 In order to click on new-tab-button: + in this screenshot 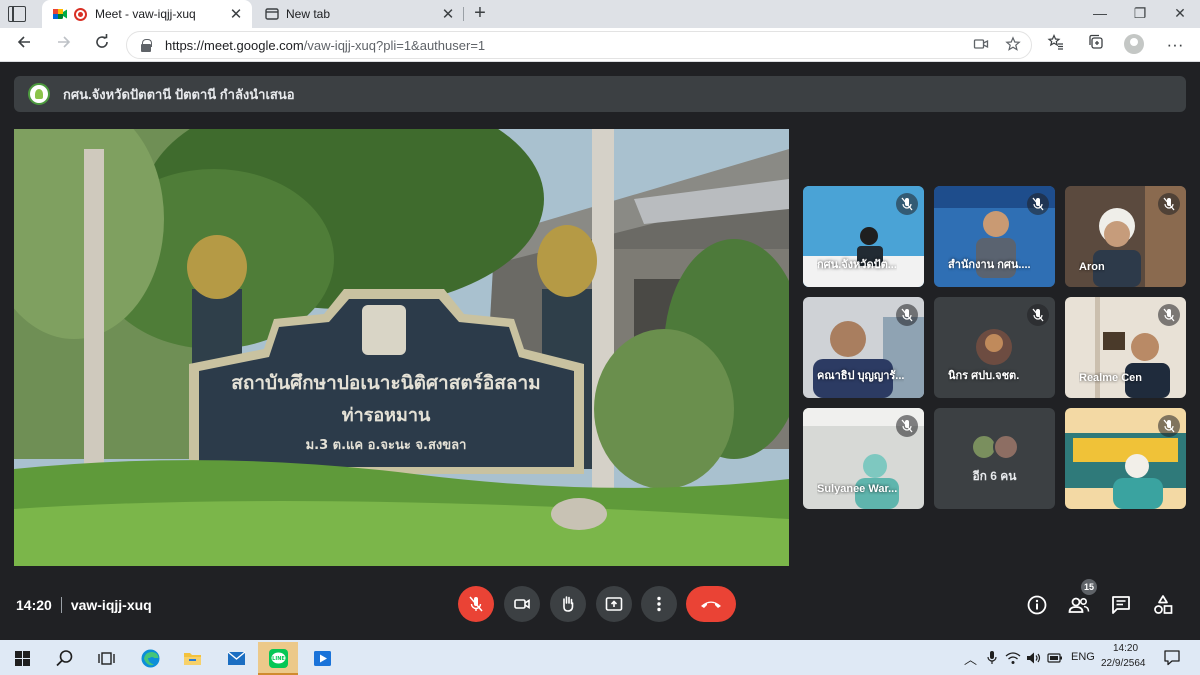, I will do `click(480, 13)`.